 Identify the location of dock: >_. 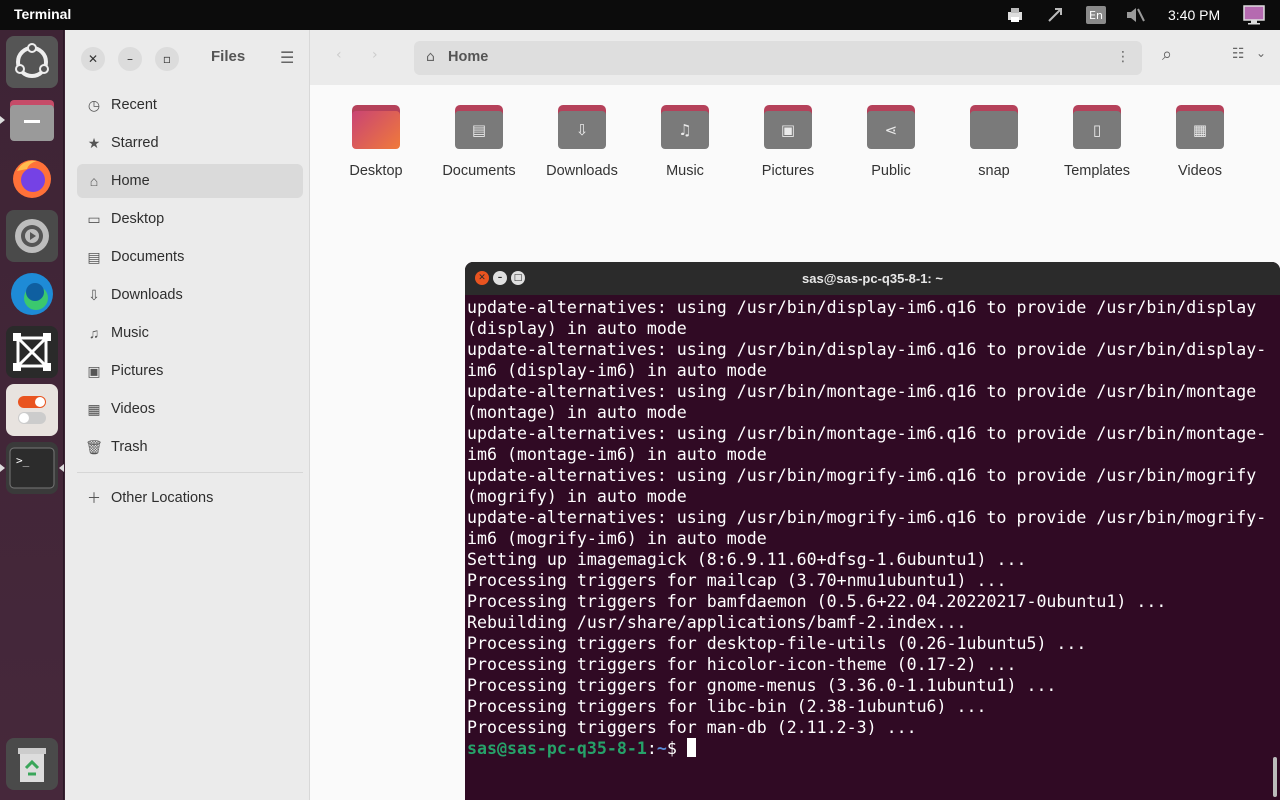
(32, 415).